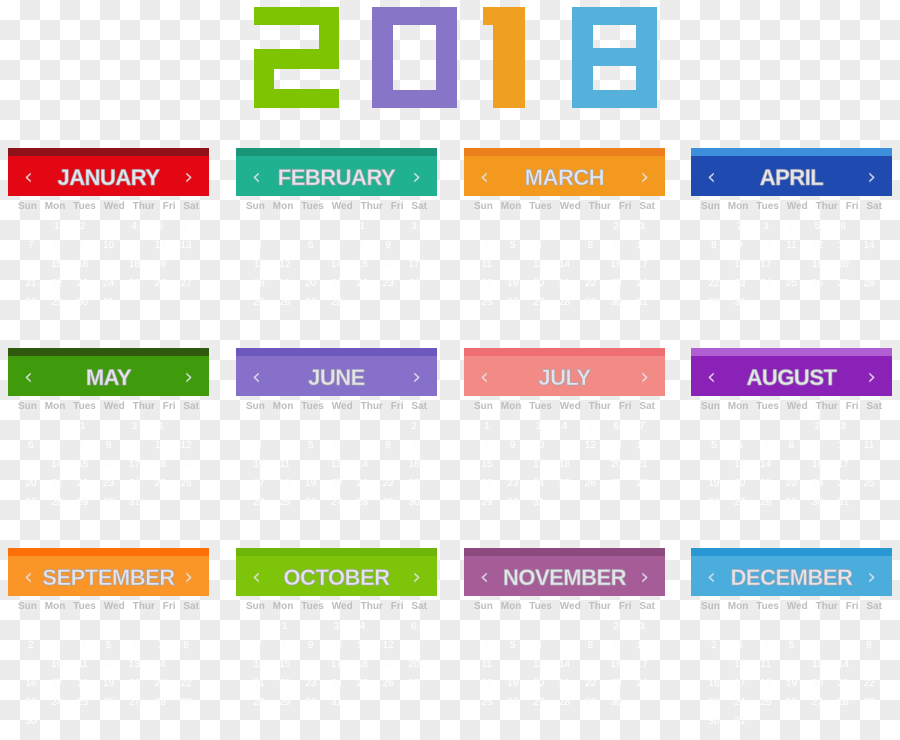 Image resolution: width=900 pixels, height=740 pixels. Describe the element at coordinates (869, 702) in the screenshot. I see `date-cell: 29` at that location.